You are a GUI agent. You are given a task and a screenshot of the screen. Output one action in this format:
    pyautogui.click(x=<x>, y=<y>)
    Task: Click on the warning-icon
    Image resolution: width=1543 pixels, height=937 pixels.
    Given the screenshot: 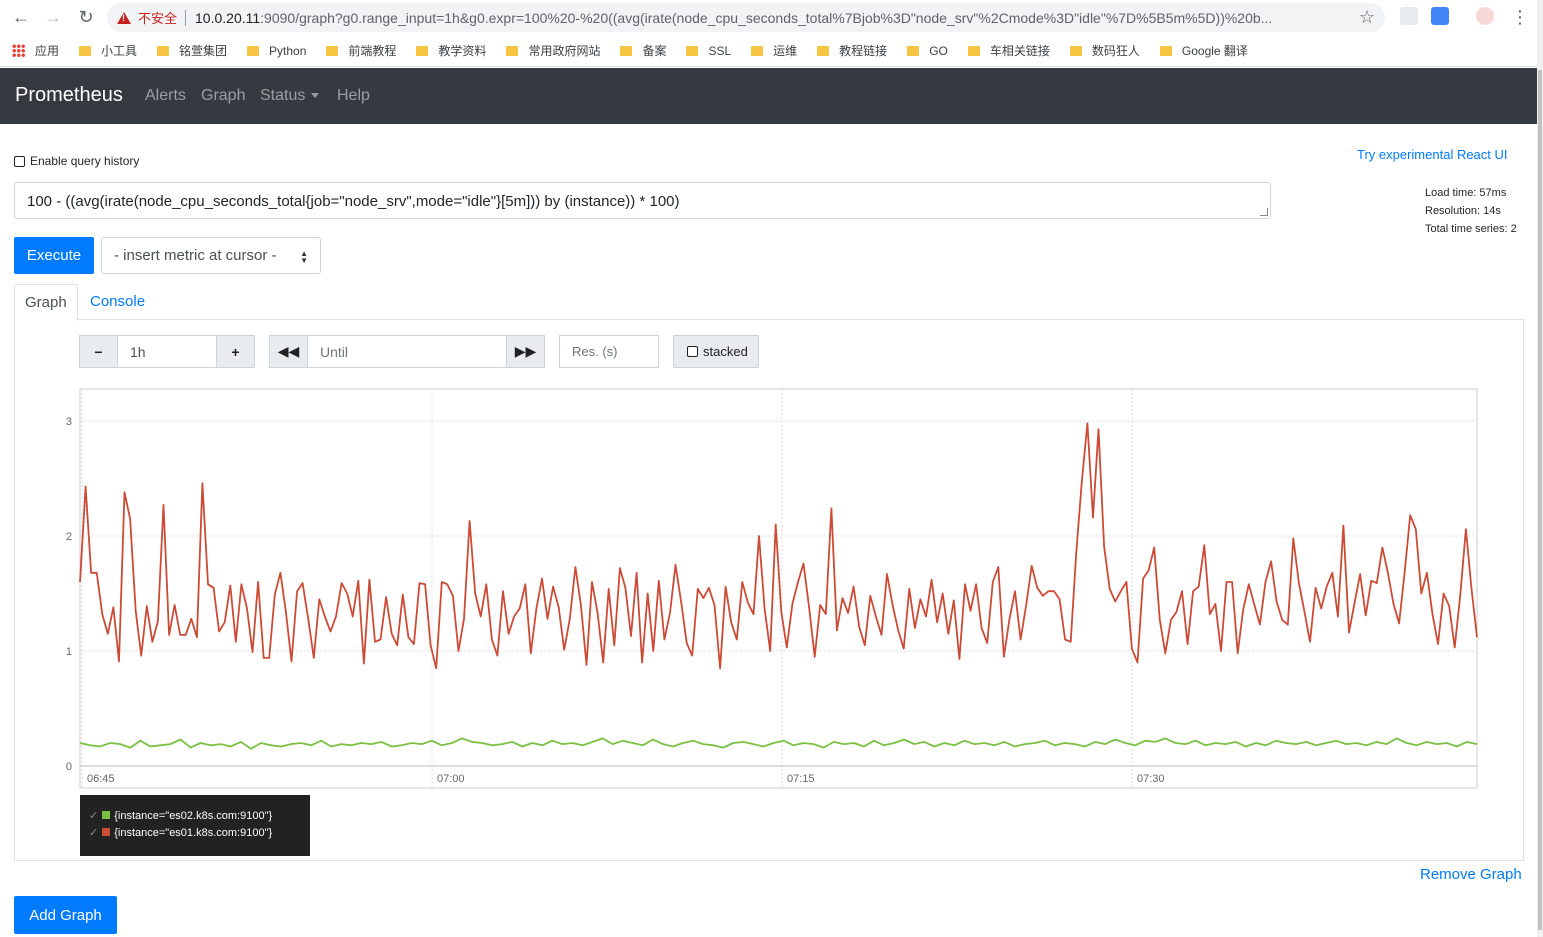 What is the action you would take?
    pyautogui.click(x=124, y=17)
    